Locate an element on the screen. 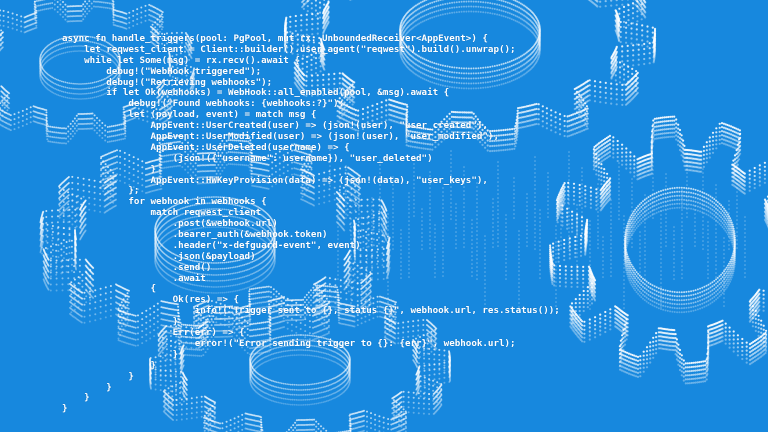 This screenshot has height=432, width=768. code-line: .send() is located at coordinates (137, 267).